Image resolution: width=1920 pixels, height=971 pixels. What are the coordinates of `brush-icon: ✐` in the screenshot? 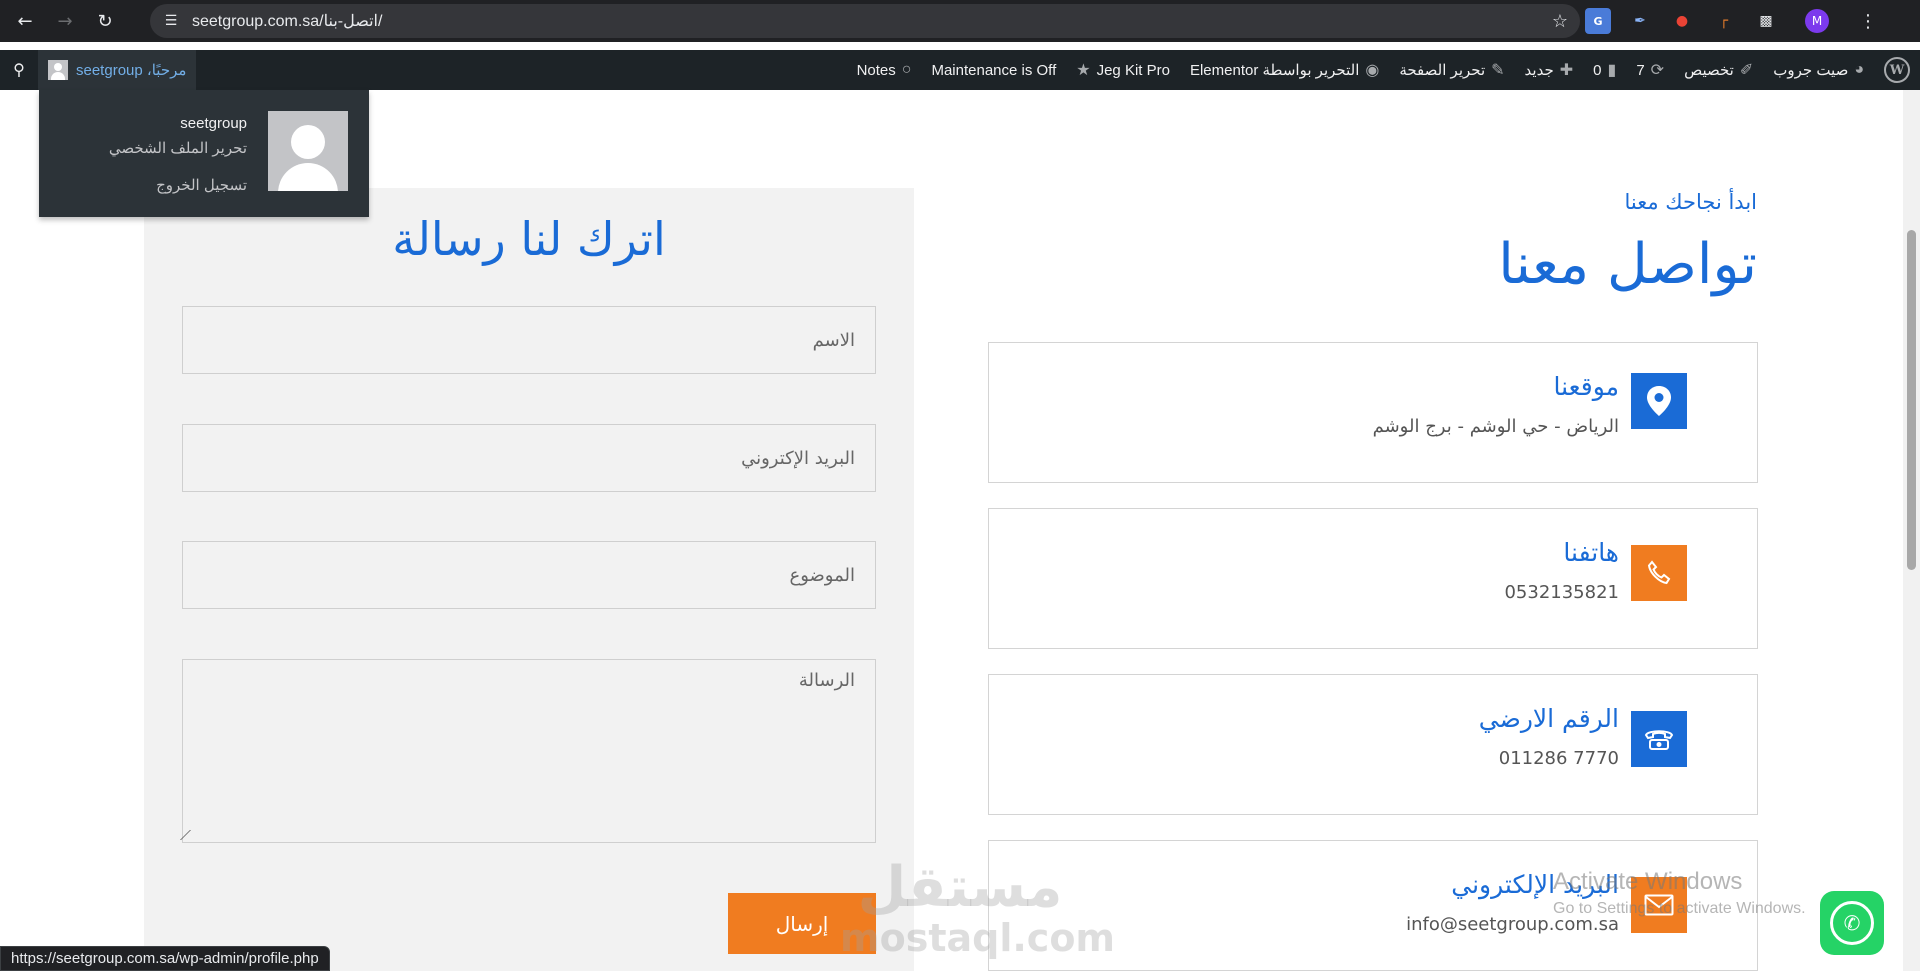 It's located at (1746, 70).